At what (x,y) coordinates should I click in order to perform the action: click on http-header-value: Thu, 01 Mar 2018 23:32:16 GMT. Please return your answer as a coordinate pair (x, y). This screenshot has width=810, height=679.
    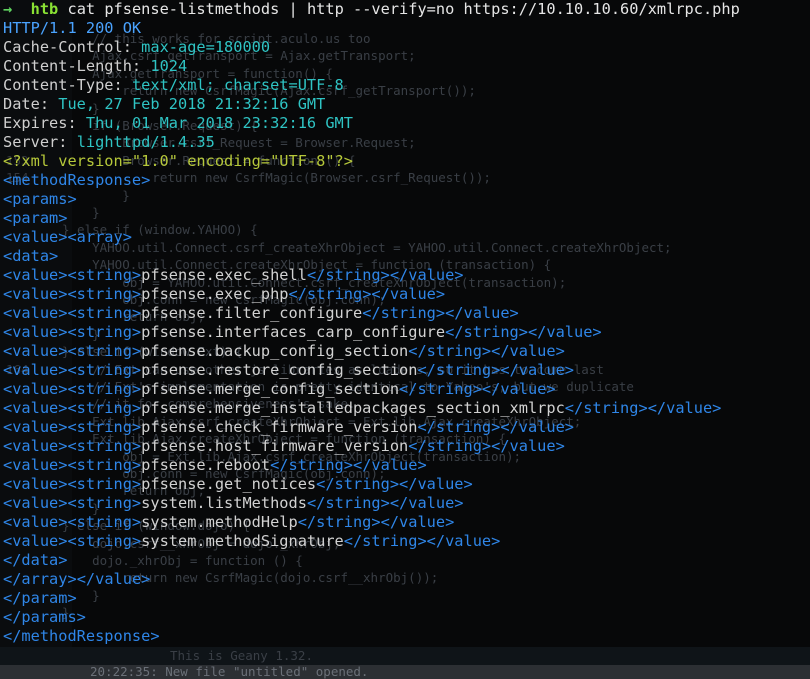
    Looking at the image, I should click on (219, 123).